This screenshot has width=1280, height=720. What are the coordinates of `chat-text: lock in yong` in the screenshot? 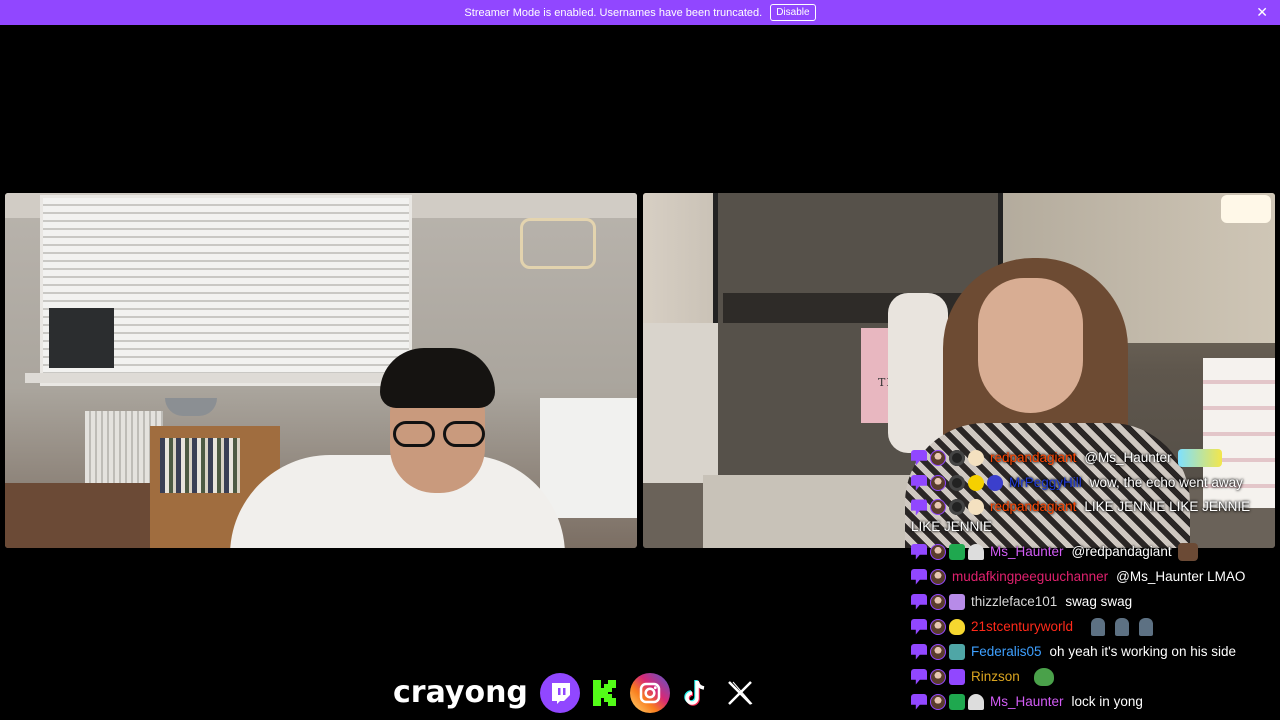 It's located at (1107, 701).